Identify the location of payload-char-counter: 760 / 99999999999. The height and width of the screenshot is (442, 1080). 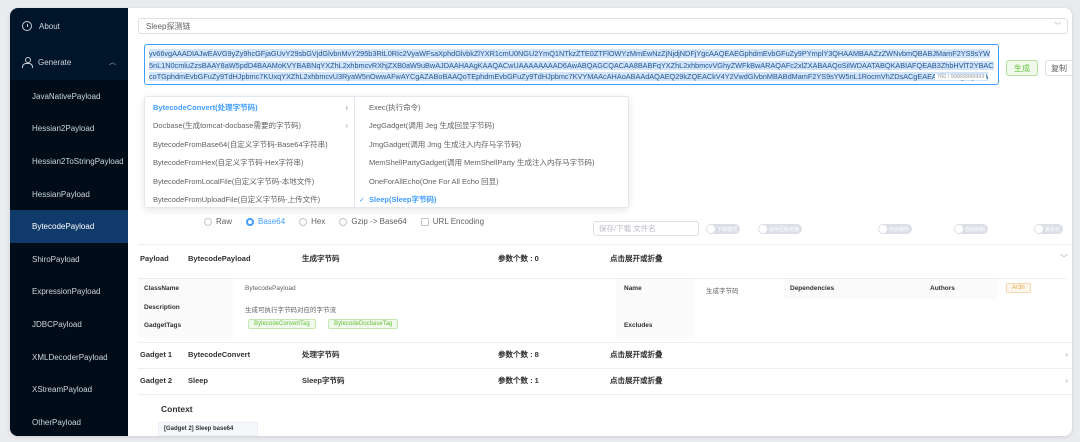
(961, 77).